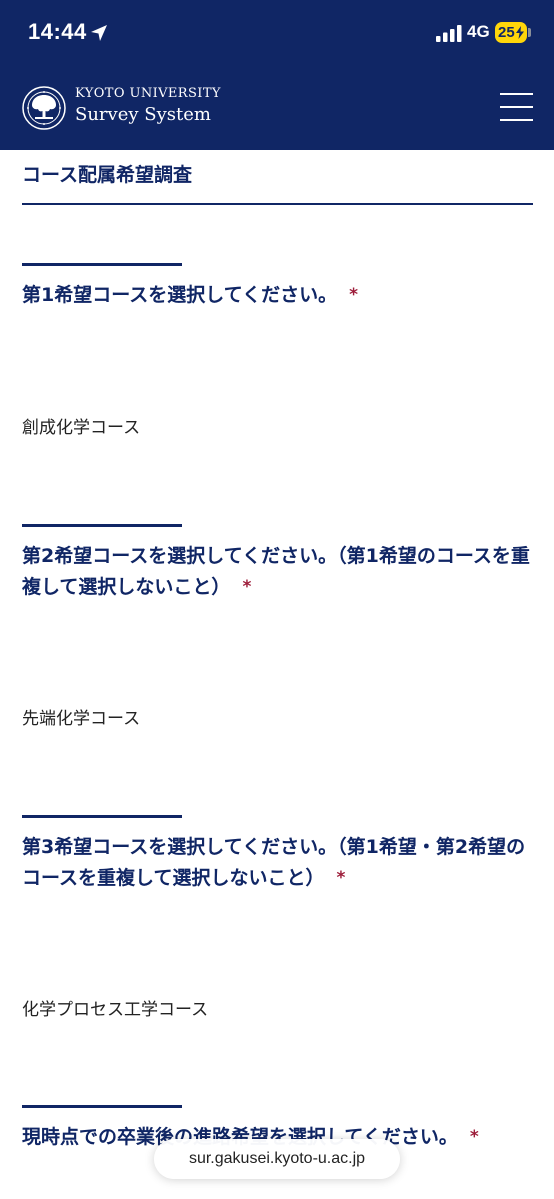 This screenshot has height=1199, width=554. What do you see at coordinates (277, 204) in the screenshot?
I see `title-divider` at bounding box center [277, 204].